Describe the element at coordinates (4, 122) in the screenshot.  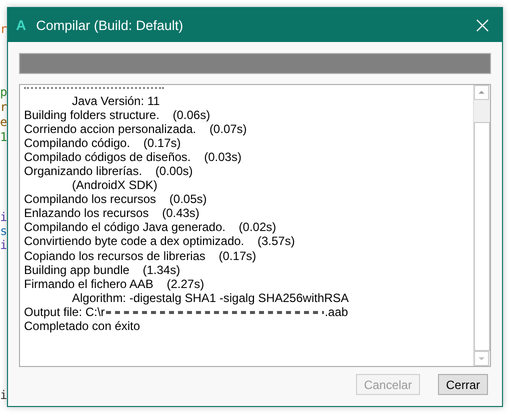
I see `code-fragment: e` at that location.